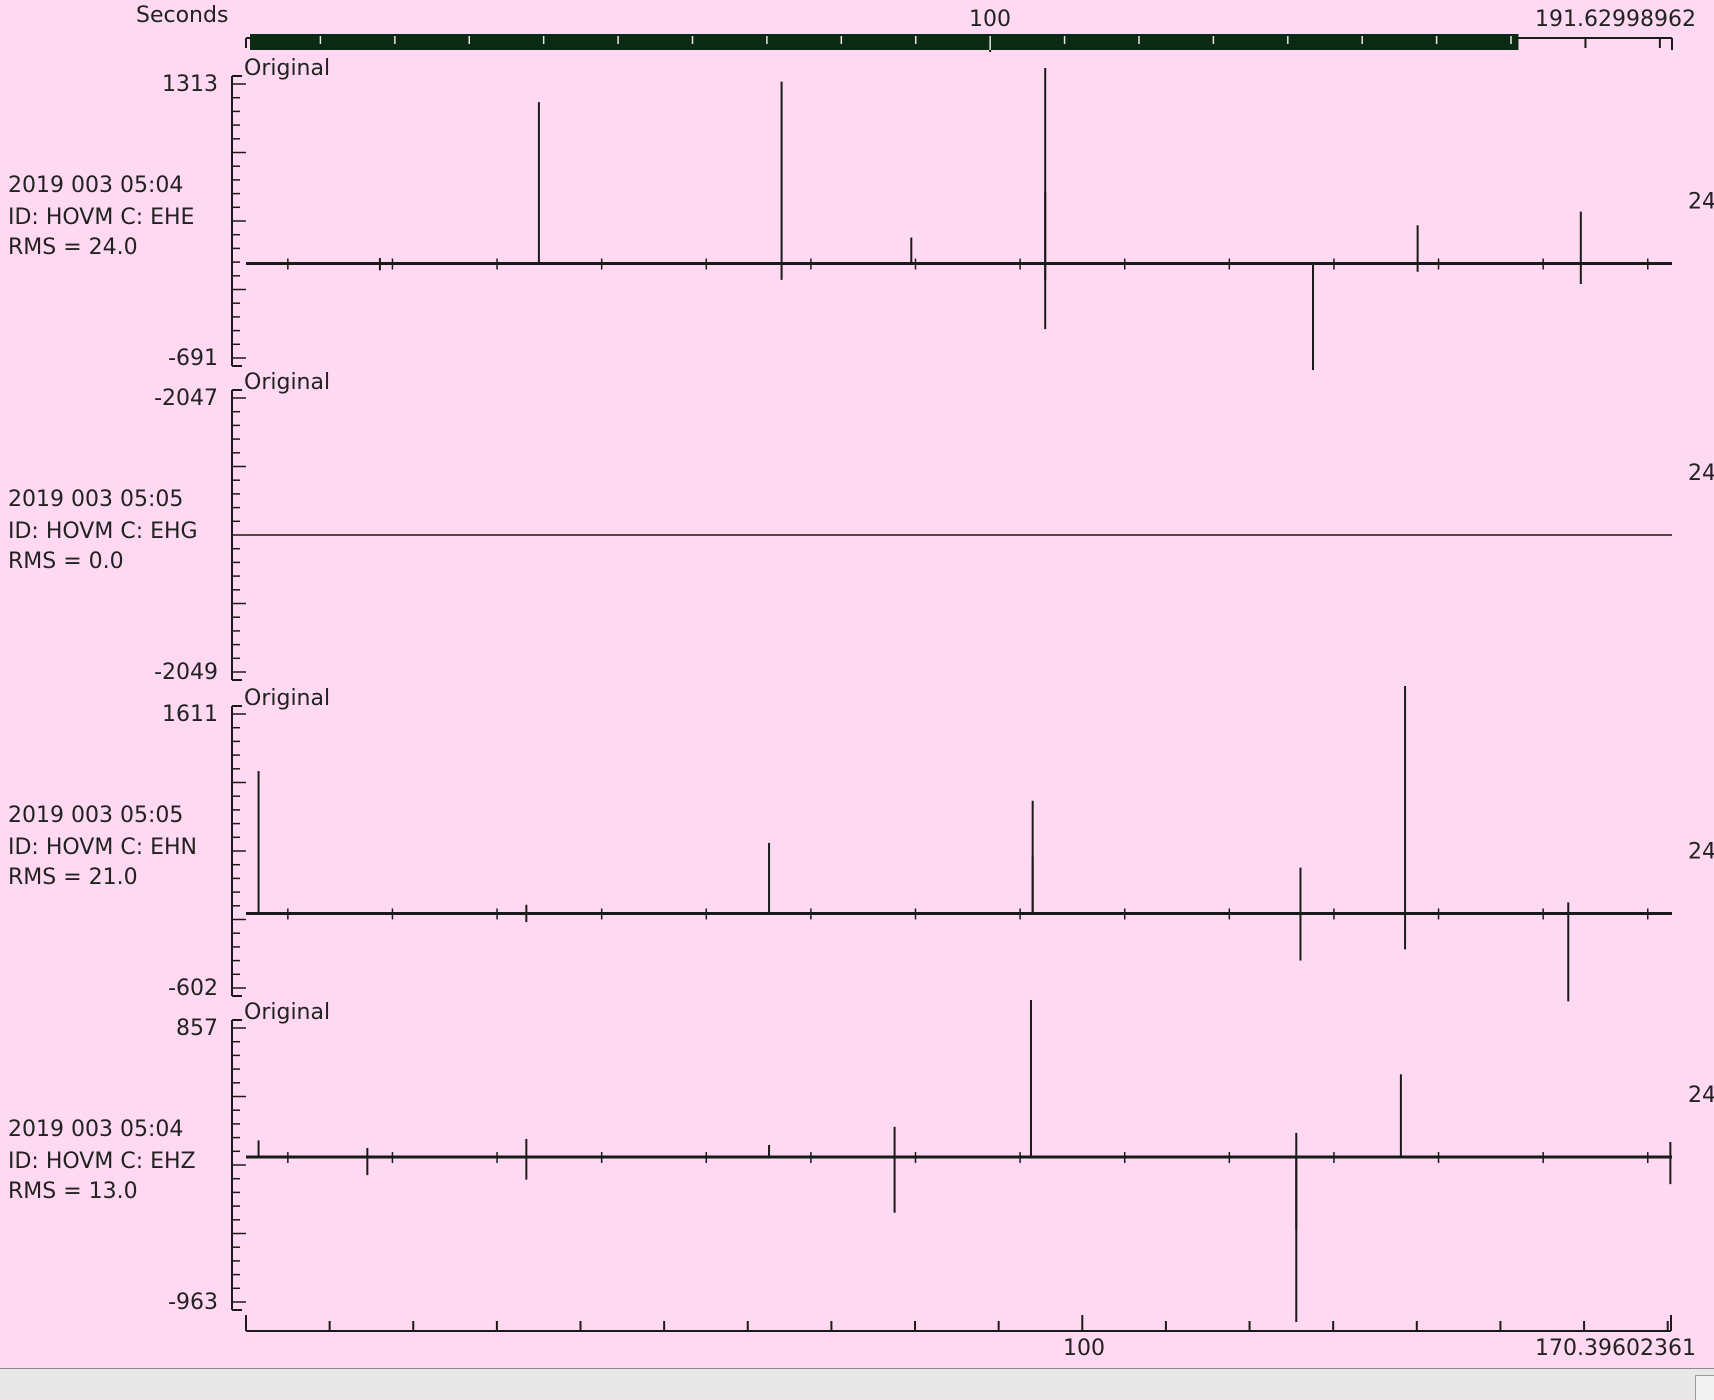 The width and height of the screenshot is (1714, 1400). Describe the element at coordinates (73, 1191) in the screenshot. I see `info-rms: RMS = 13.0` at that location.